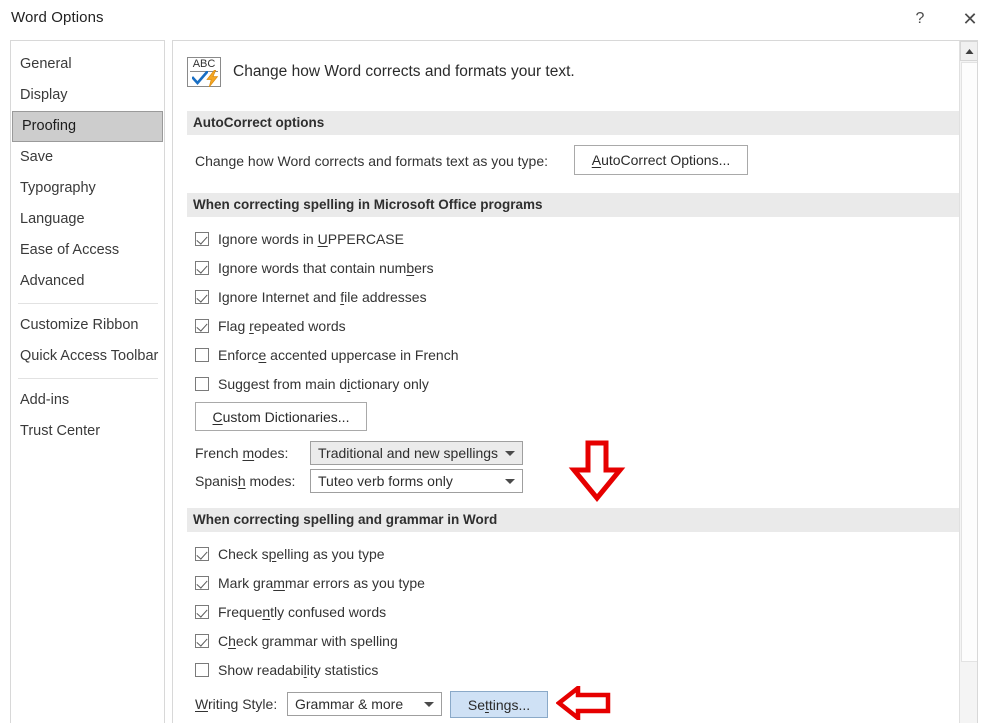  Describe the element at coordinates (87, 250) in the screenshot. I see `sidebar-item-ease-of-access: Ease of Access` at that location.